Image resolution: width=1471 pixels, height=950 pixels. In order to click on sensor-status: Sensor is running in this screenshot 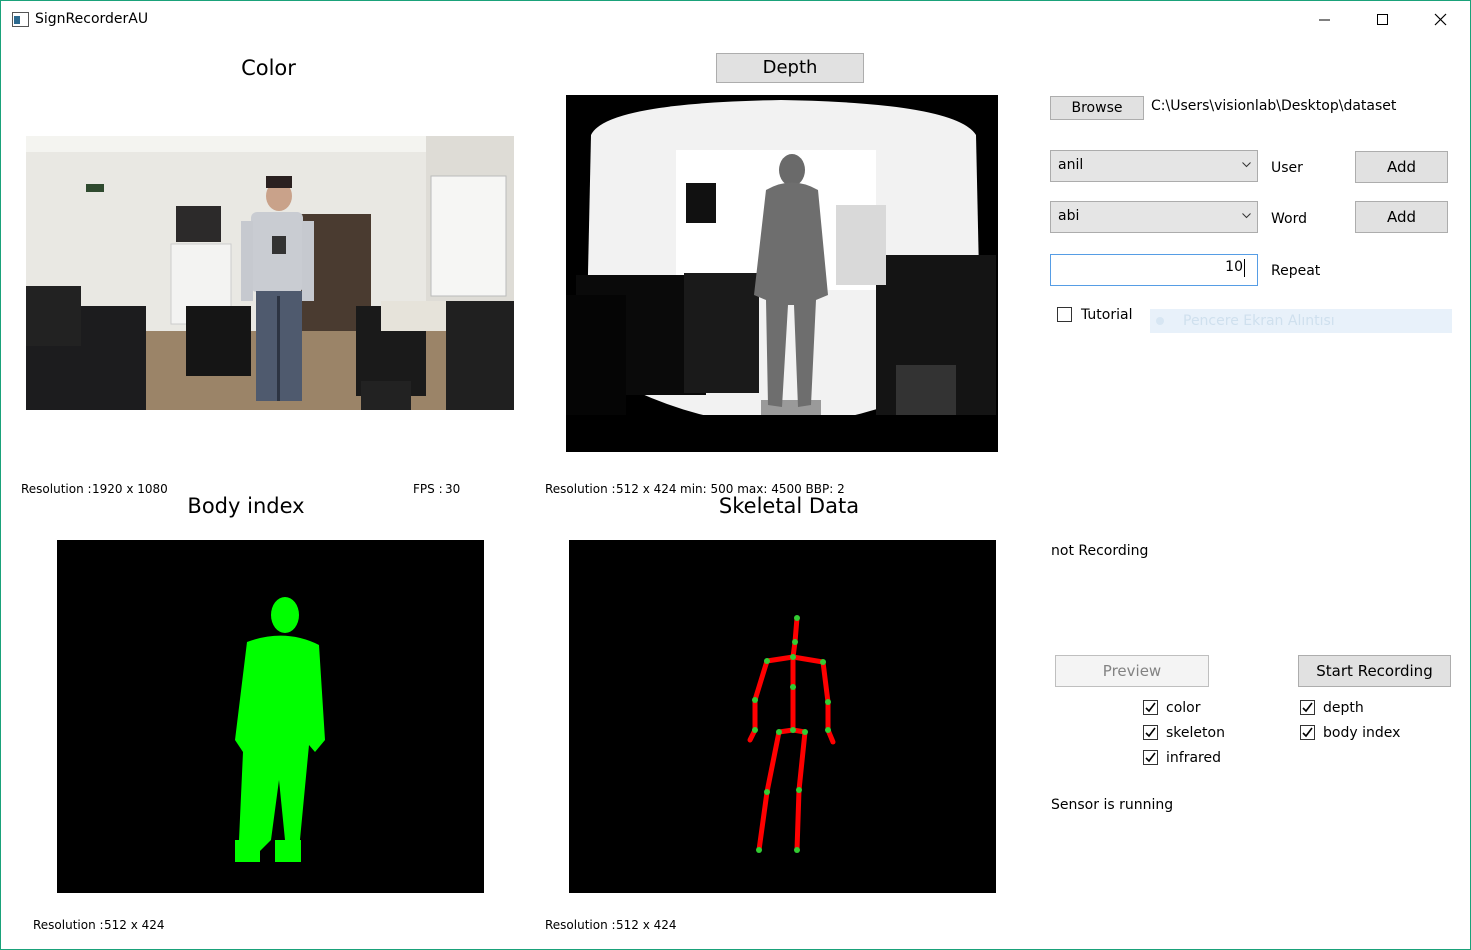, I will do `click(1112, 805)`.